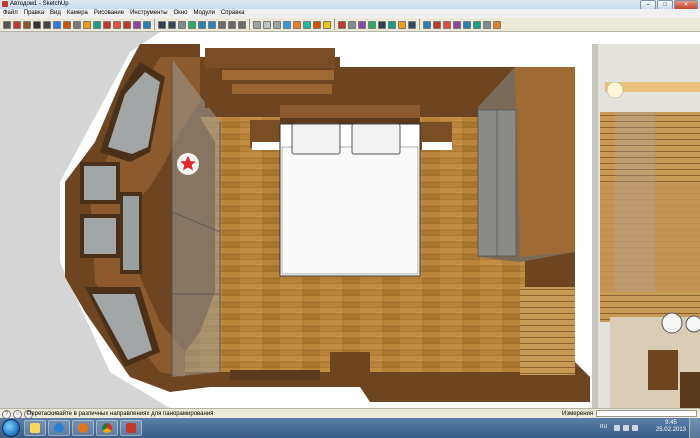 This screenshot has height=438, width=700. Describe the element at coordinates (467, 24) in the screenshot. I see `help-tool-icon` at that location.